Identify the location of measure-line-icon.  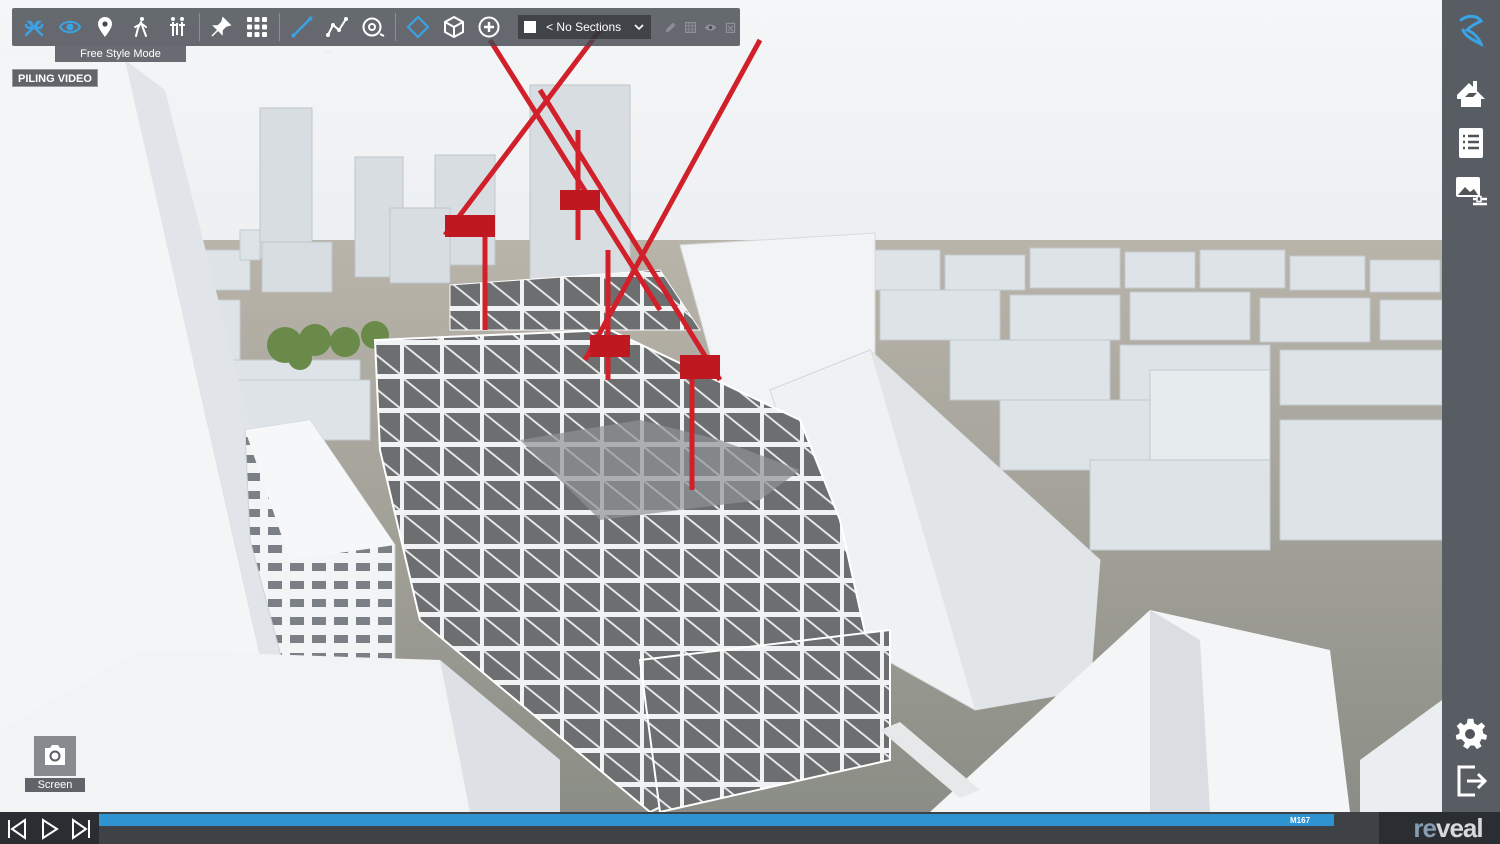
(302, 27).